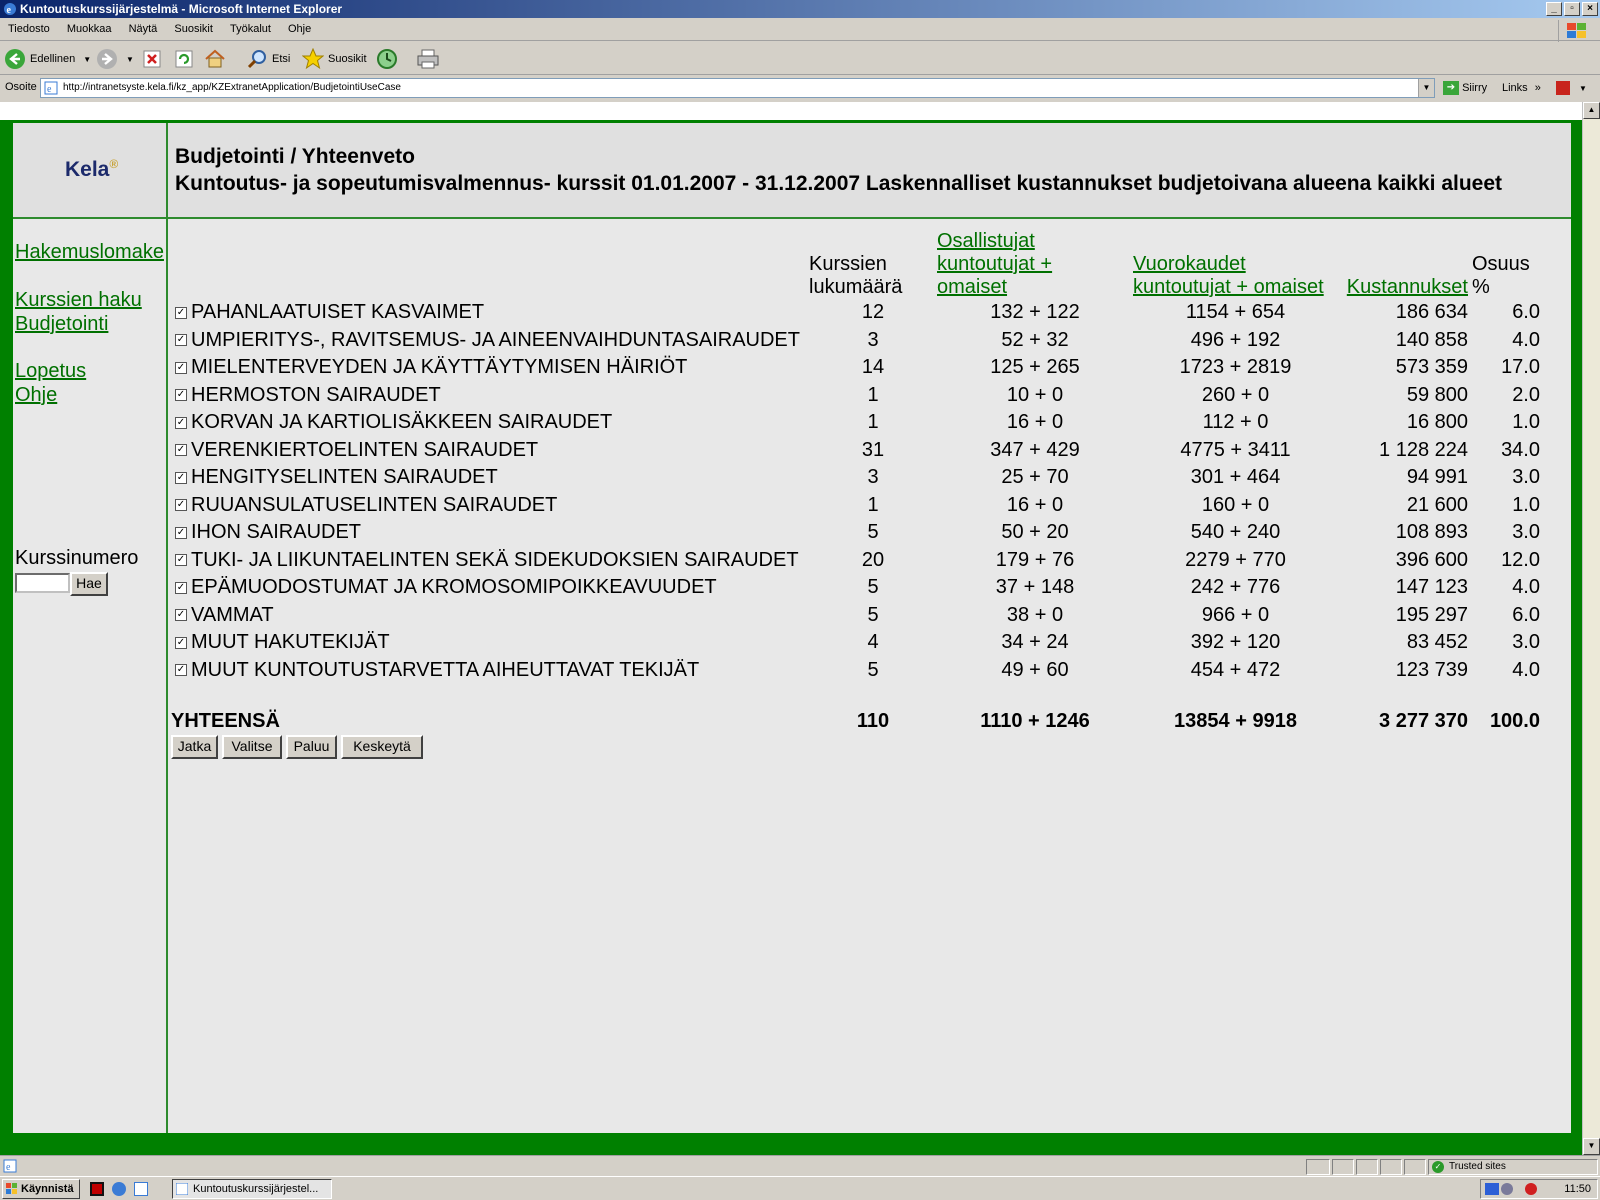 Image resolution: width=1600 pixels, height=1200 pixels. I want to click on keskeyta-button: Keskeytä, so click(382, 747).